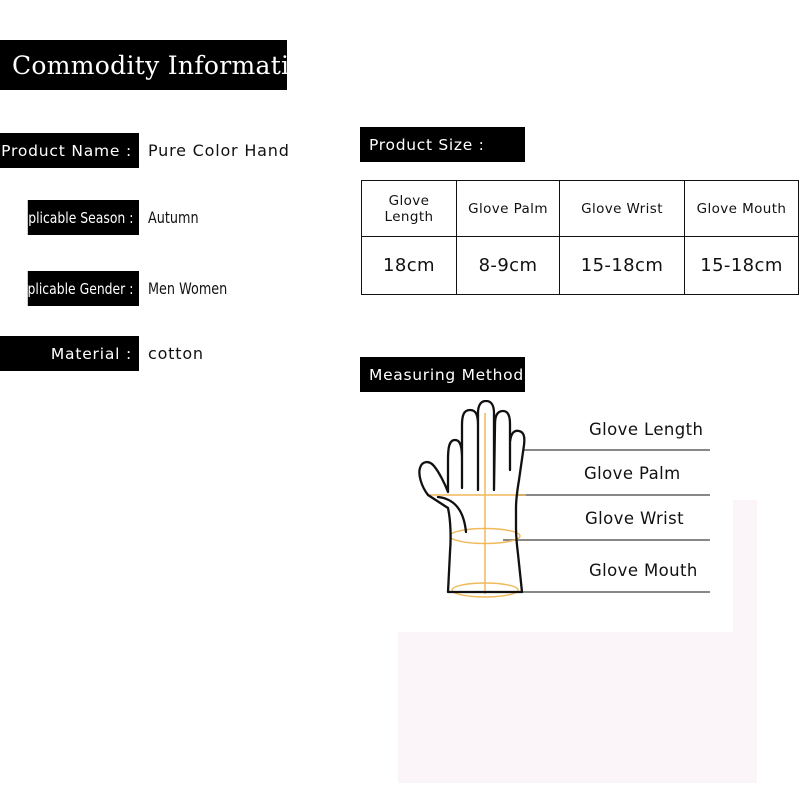 The image size is (800, 800). Describe the element at coordinates (508, 208) in the screenshot. I see `table-header-cell: Glove Palm` at that location.